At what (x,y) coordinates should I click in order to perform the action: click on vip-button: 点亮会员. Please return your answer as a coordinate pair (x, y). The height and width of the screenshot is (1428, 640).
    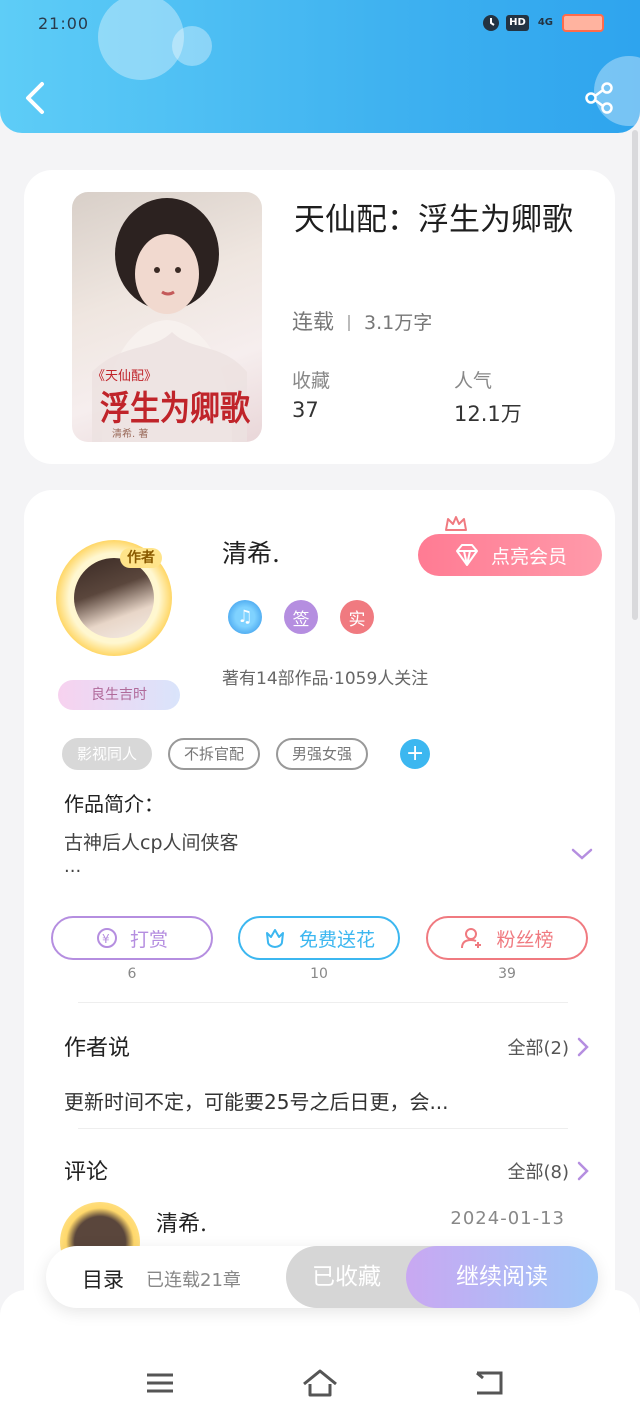
    Looking at the image, I should click on (510, 555).